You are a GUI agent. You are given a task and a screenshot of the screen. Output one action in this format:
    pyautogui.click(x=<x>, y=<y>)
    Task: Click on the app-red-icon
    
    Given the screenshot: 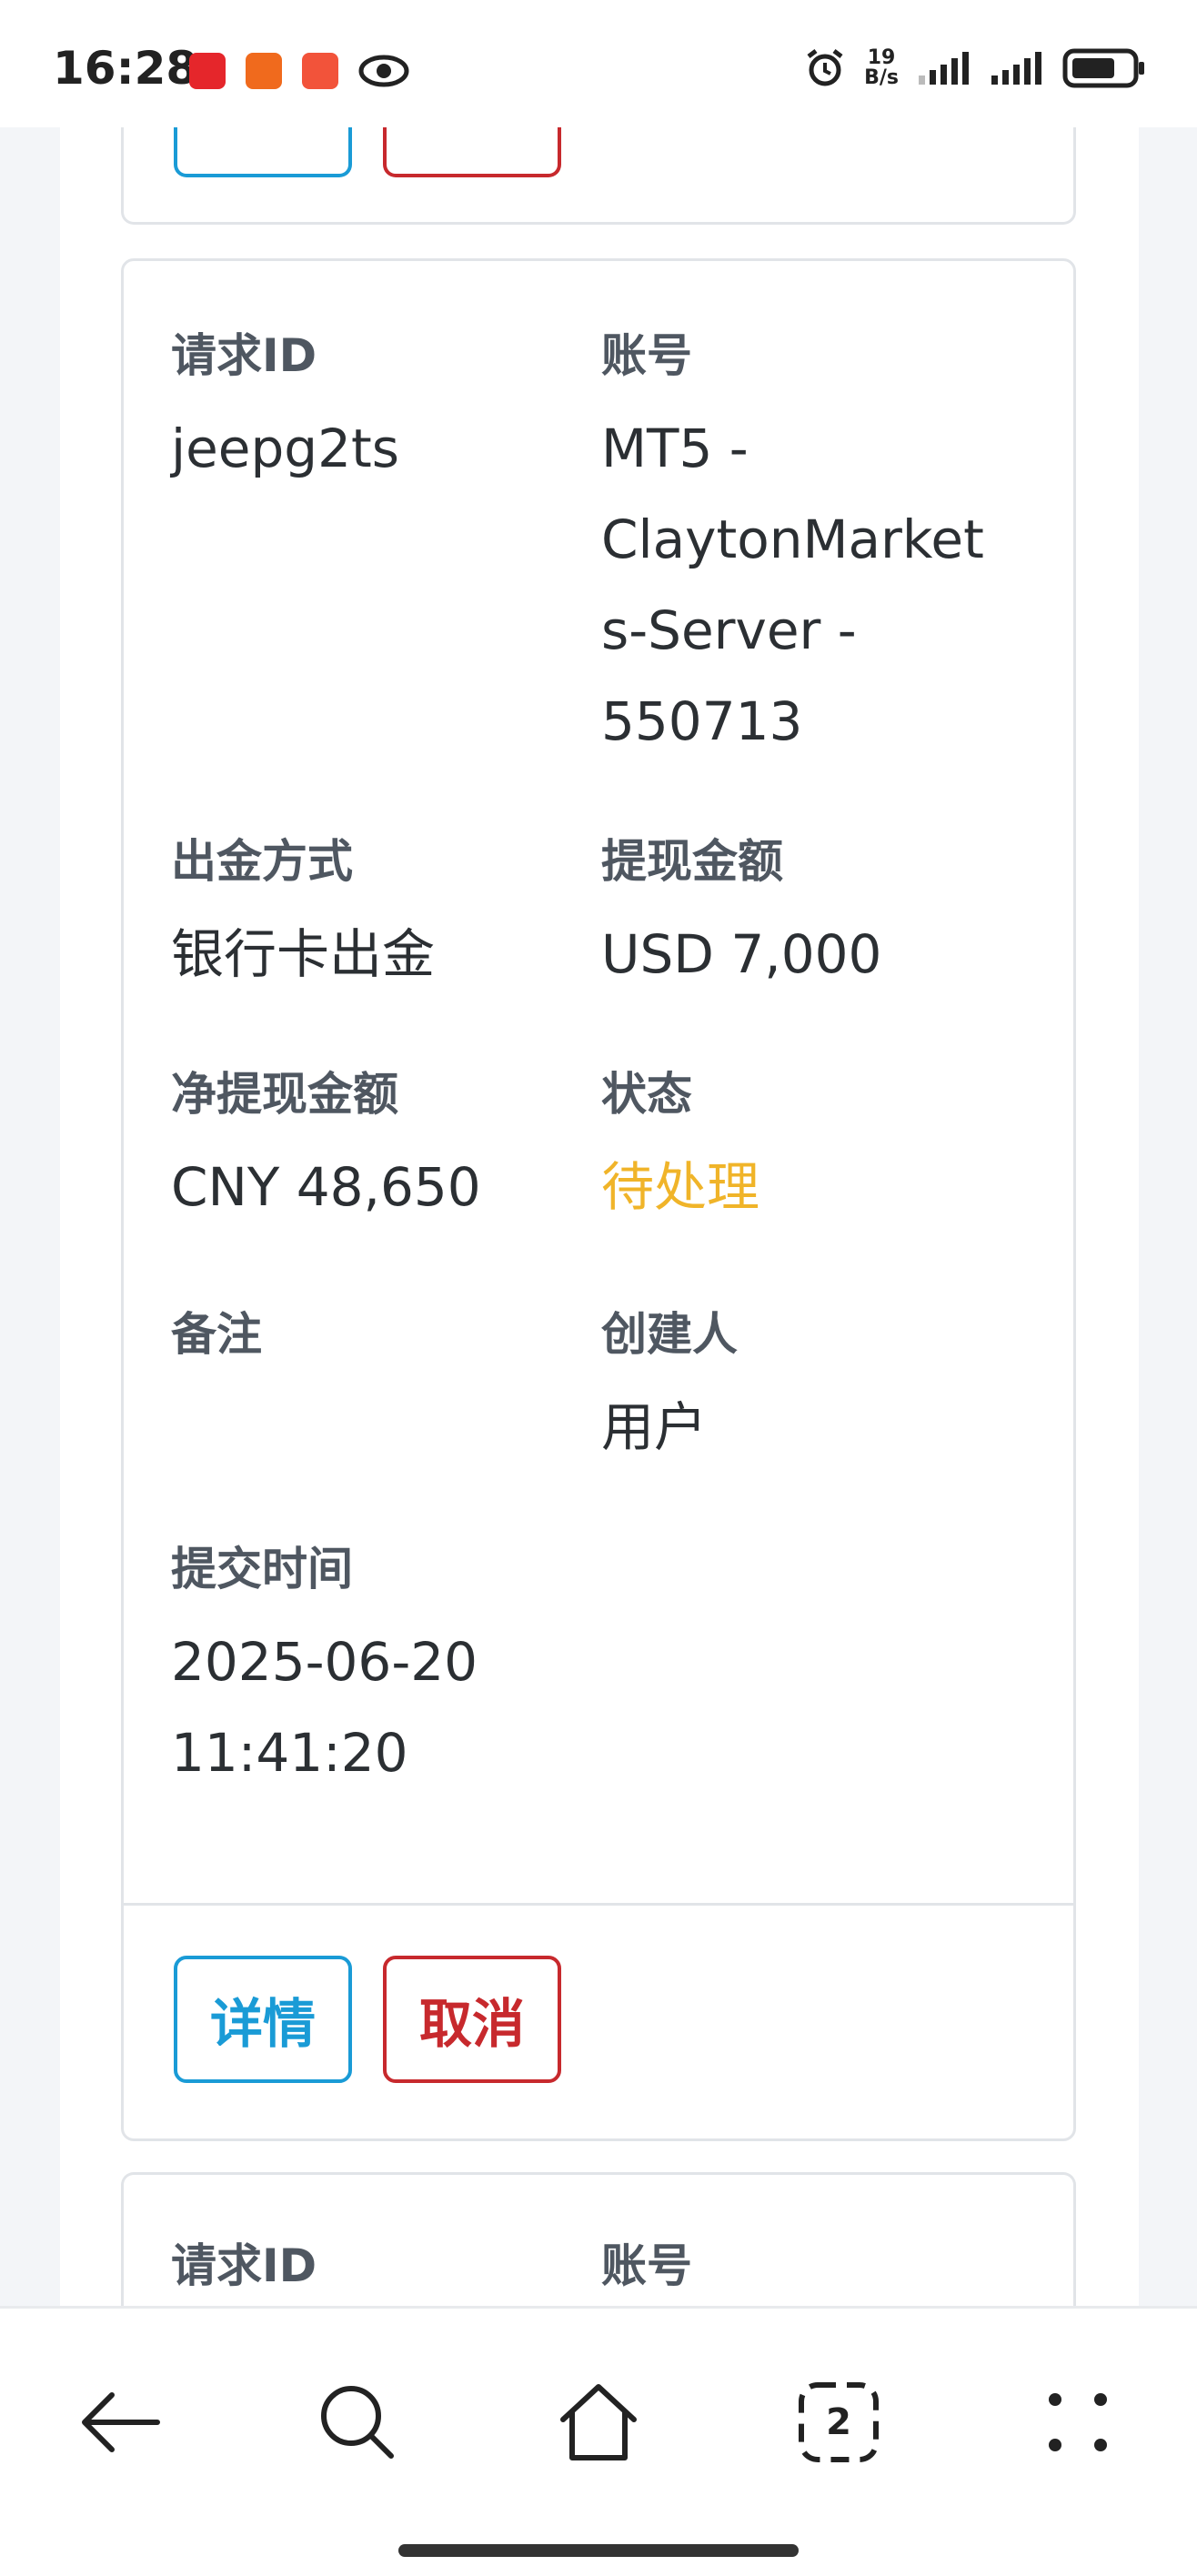 What is the action you would take?
    pyautogui.click(x=207, y=71)
    